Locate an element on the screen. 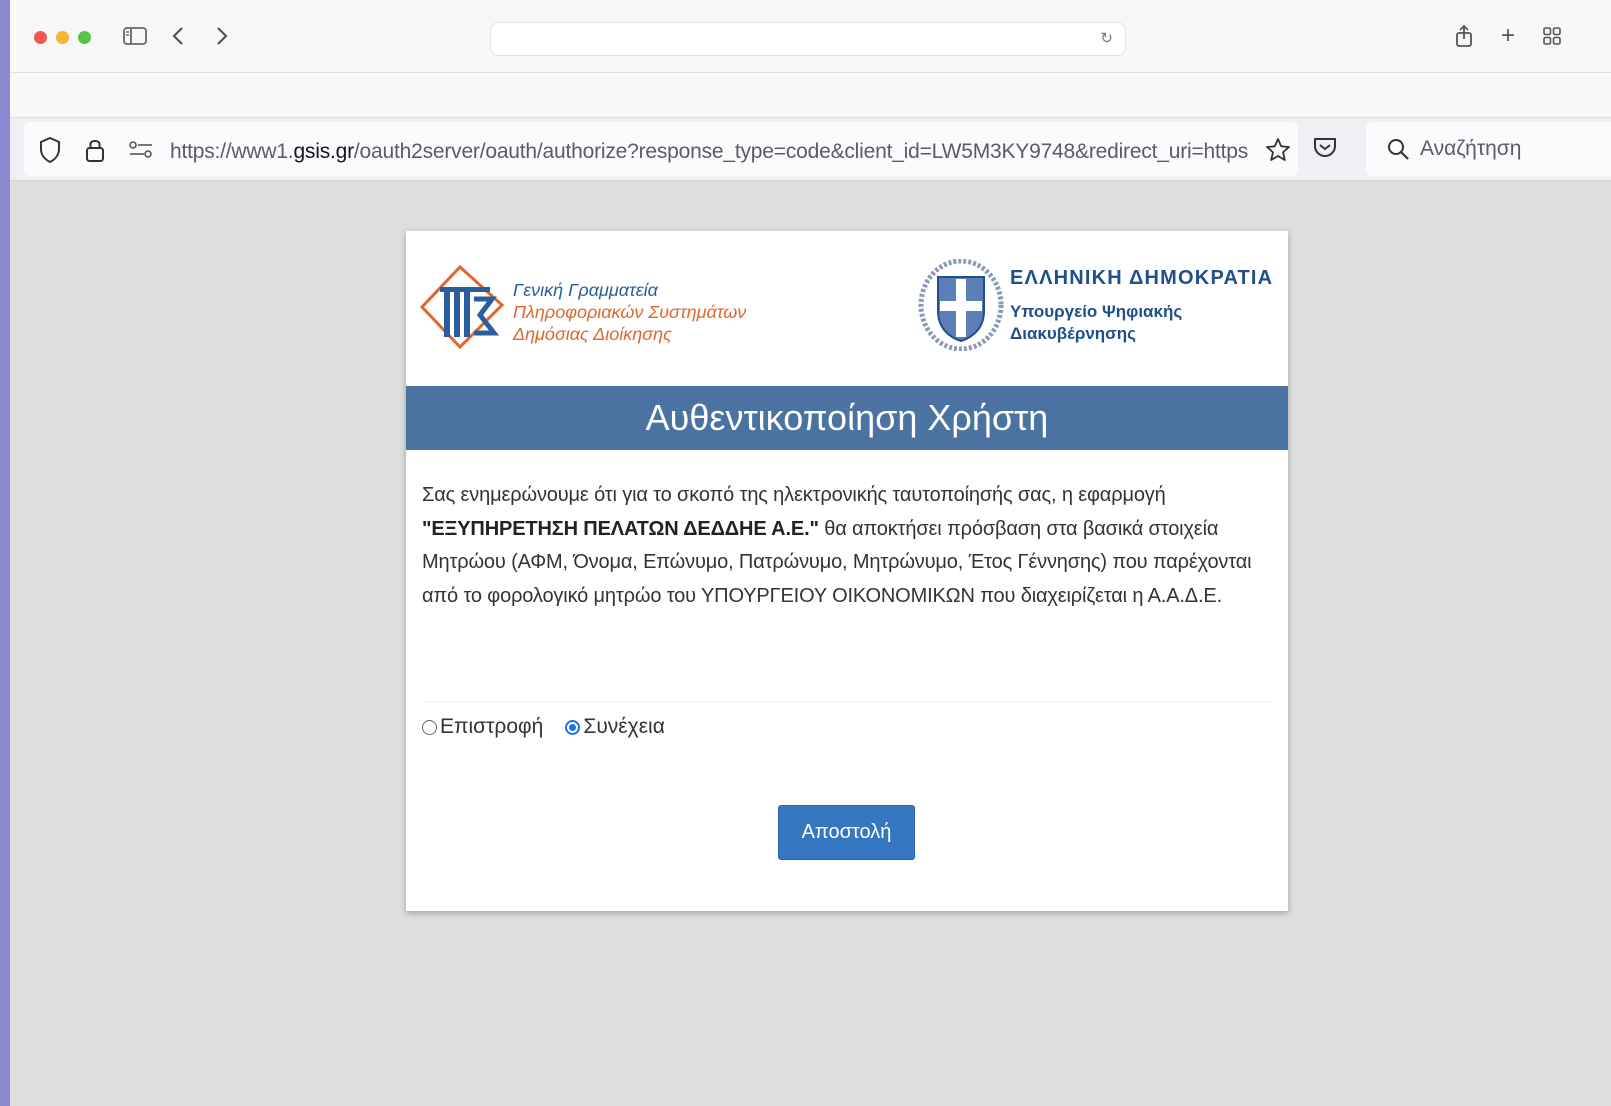 This screenshot has height=1106, width=1611. reload-icon: ↻ is located at coordinates (1106, 38).